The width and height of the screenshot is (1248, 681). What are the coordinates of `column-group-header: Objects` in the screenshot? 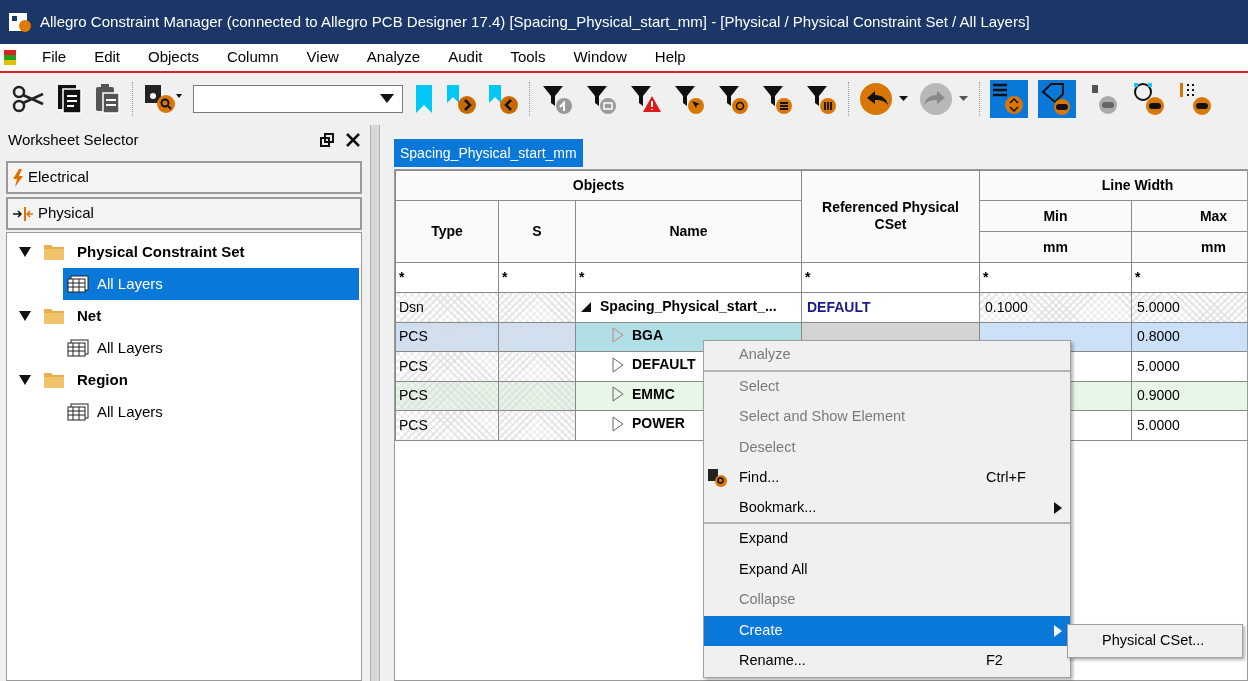 It's located at (598, 185).